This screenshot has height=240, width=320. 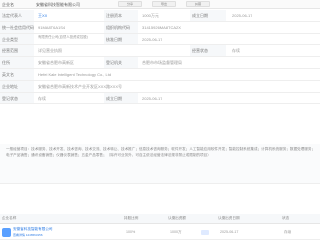 What do you see at coordinates (17, 51) in the screenshot?
I see `label-business-scope: 经营范围` at bounding box center [17, 51].